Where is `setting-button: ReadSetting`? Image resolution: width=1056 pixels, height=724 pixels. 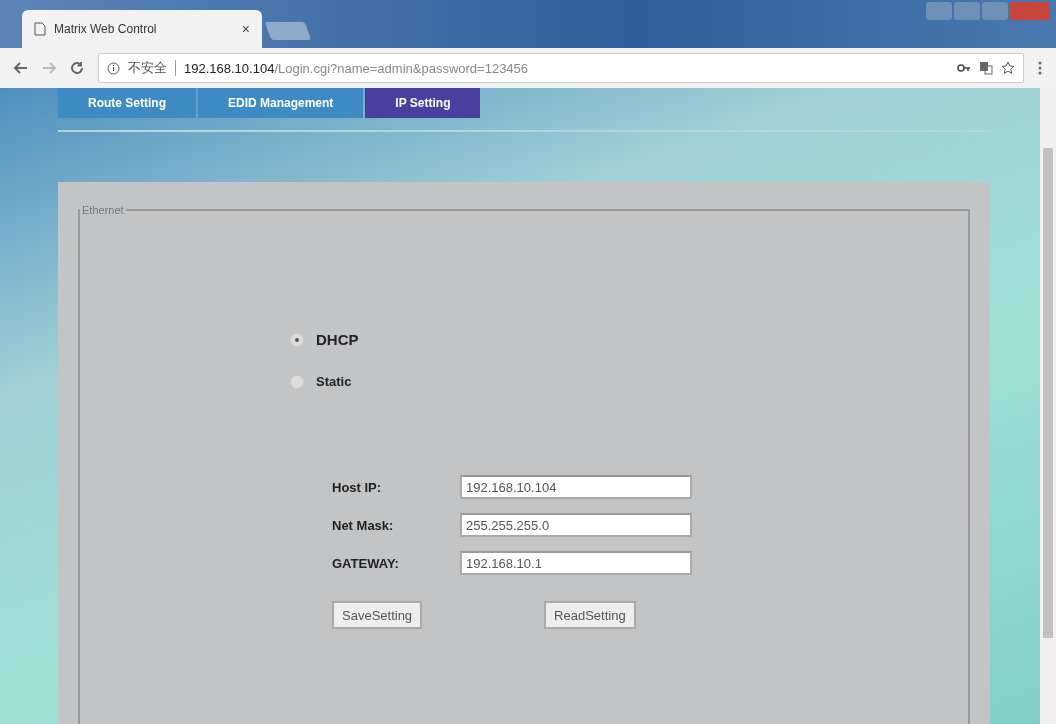
setting-button: ReadSetting is located at coordinates (590, 615).